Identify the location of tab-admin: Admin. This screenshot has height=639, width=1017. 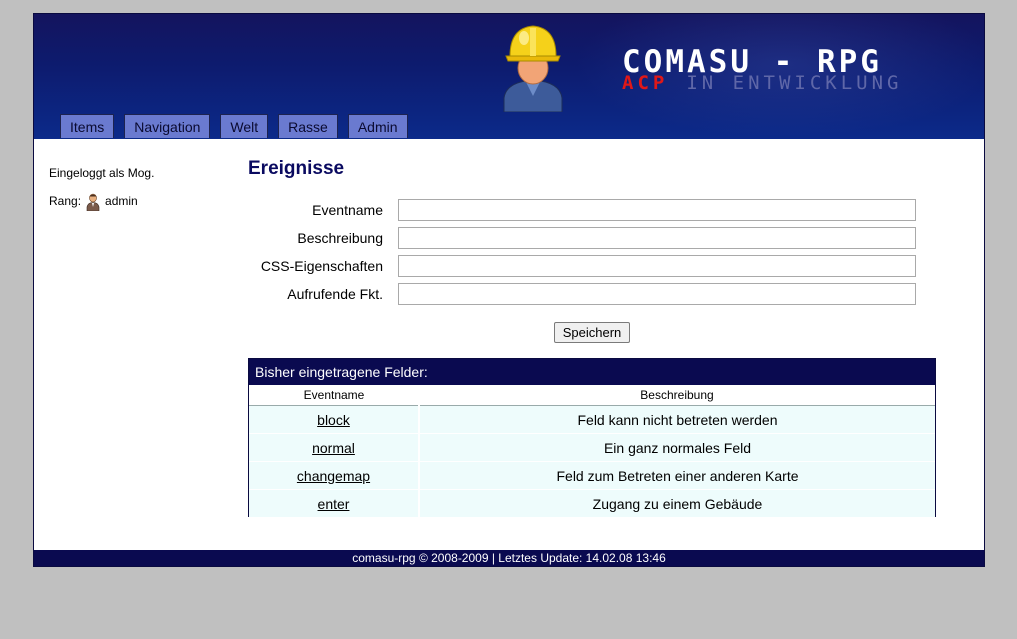
(377, 126).